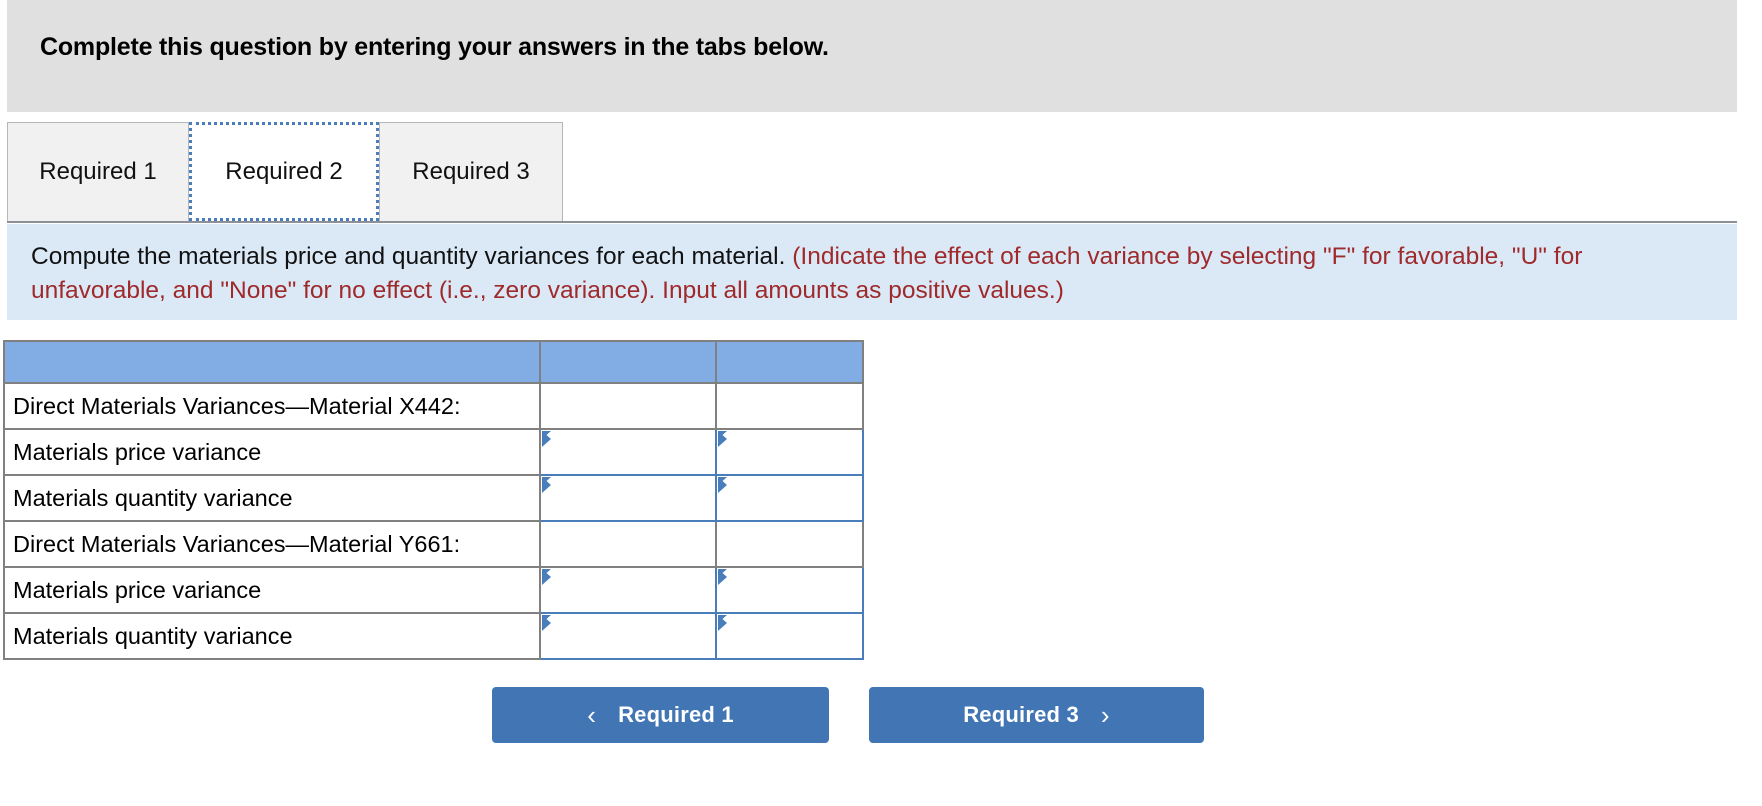 This screenshot has width=1762, height=806. I want to click on tab-required-3: Required 3, so click(471, 171).